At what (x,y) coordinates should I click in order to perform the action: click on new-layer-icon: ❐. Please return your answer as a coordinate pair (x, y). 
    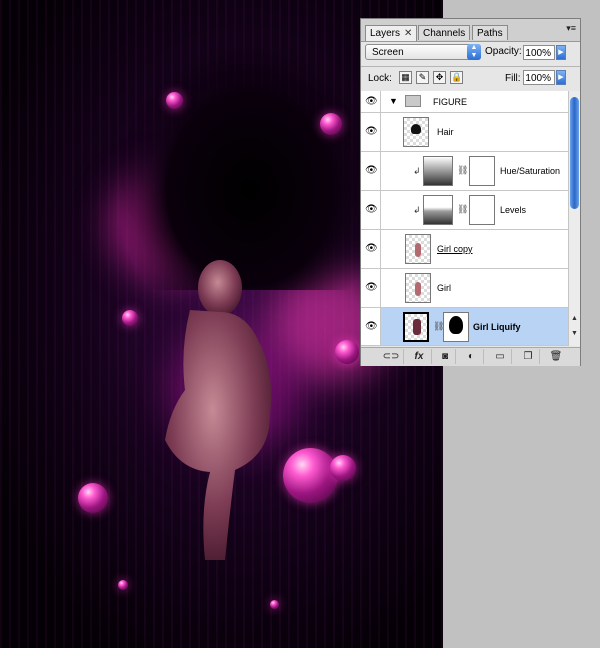
    Looking at the image, I should click on (528, 356).